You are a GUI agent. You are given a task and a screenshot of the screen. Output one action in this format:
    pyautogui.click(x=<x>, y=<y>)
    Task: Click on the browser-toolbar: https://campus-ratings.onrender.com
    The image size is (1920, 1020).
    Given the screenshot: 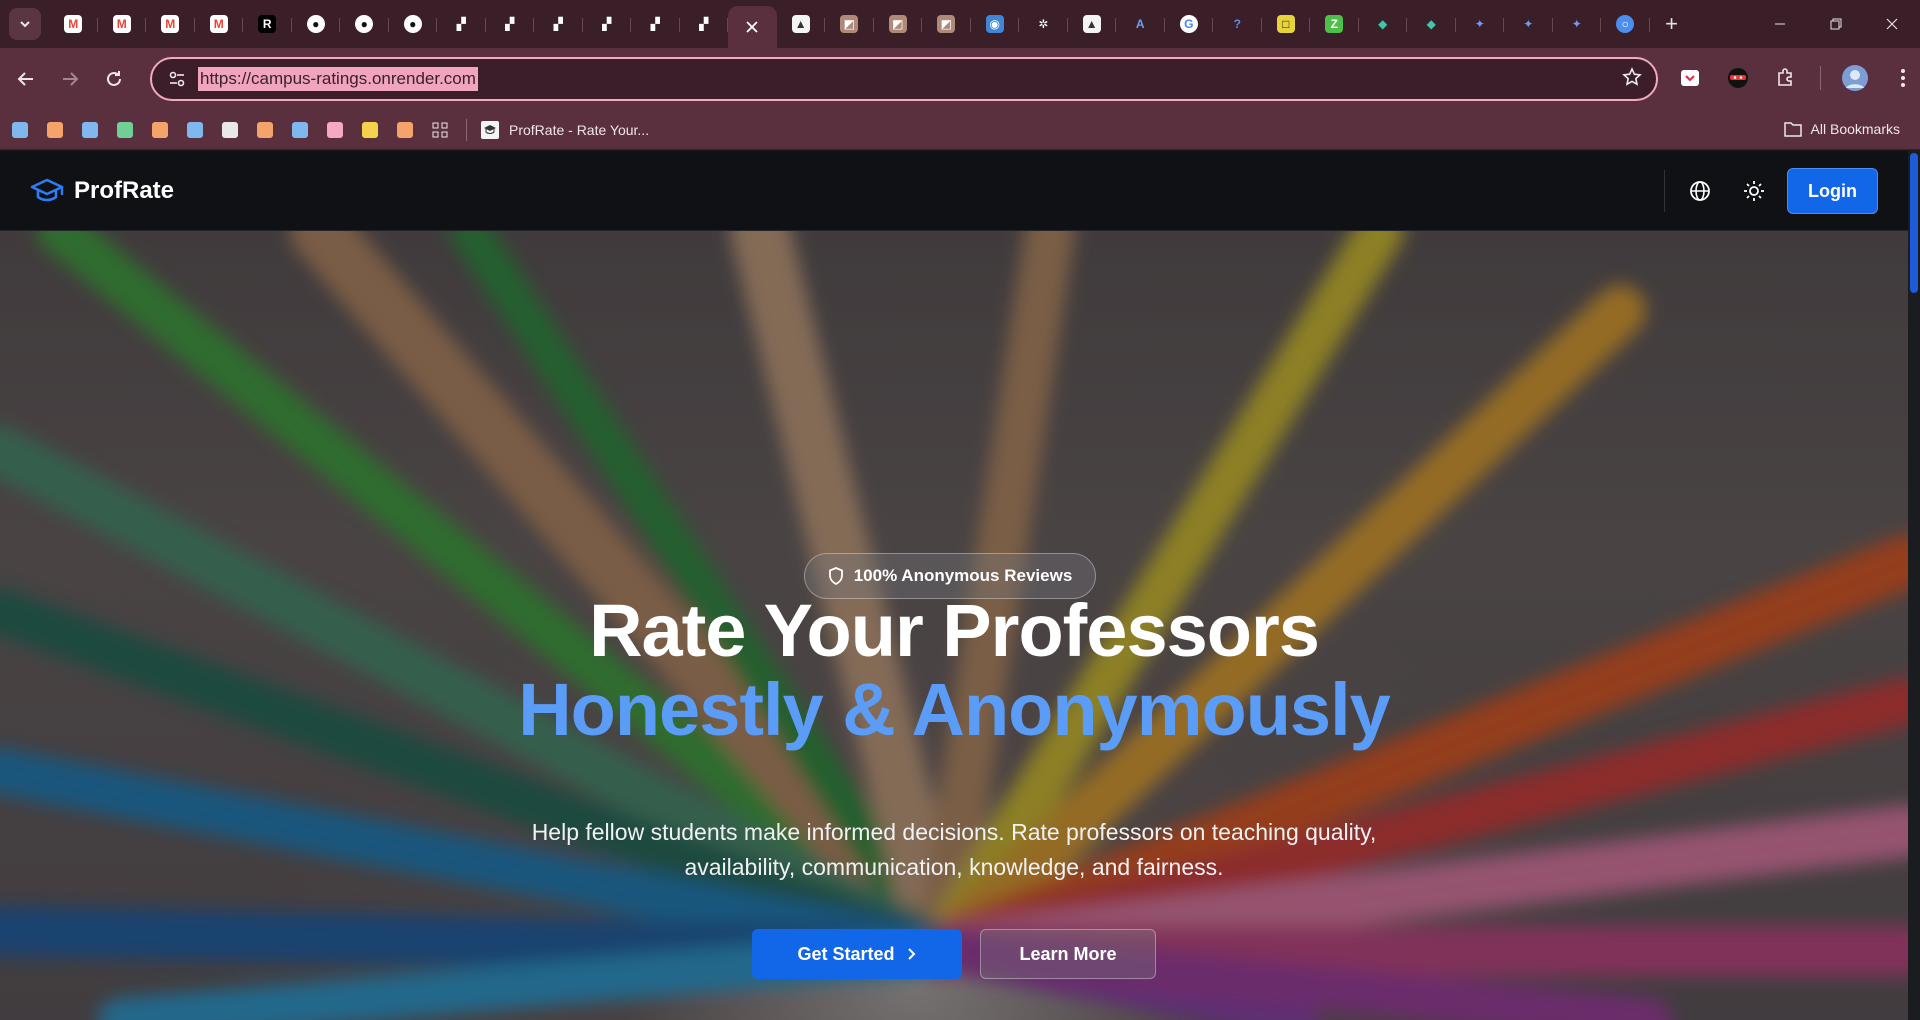 What is the action you would take?
    pyautogui.click(x=960, y=79)
    